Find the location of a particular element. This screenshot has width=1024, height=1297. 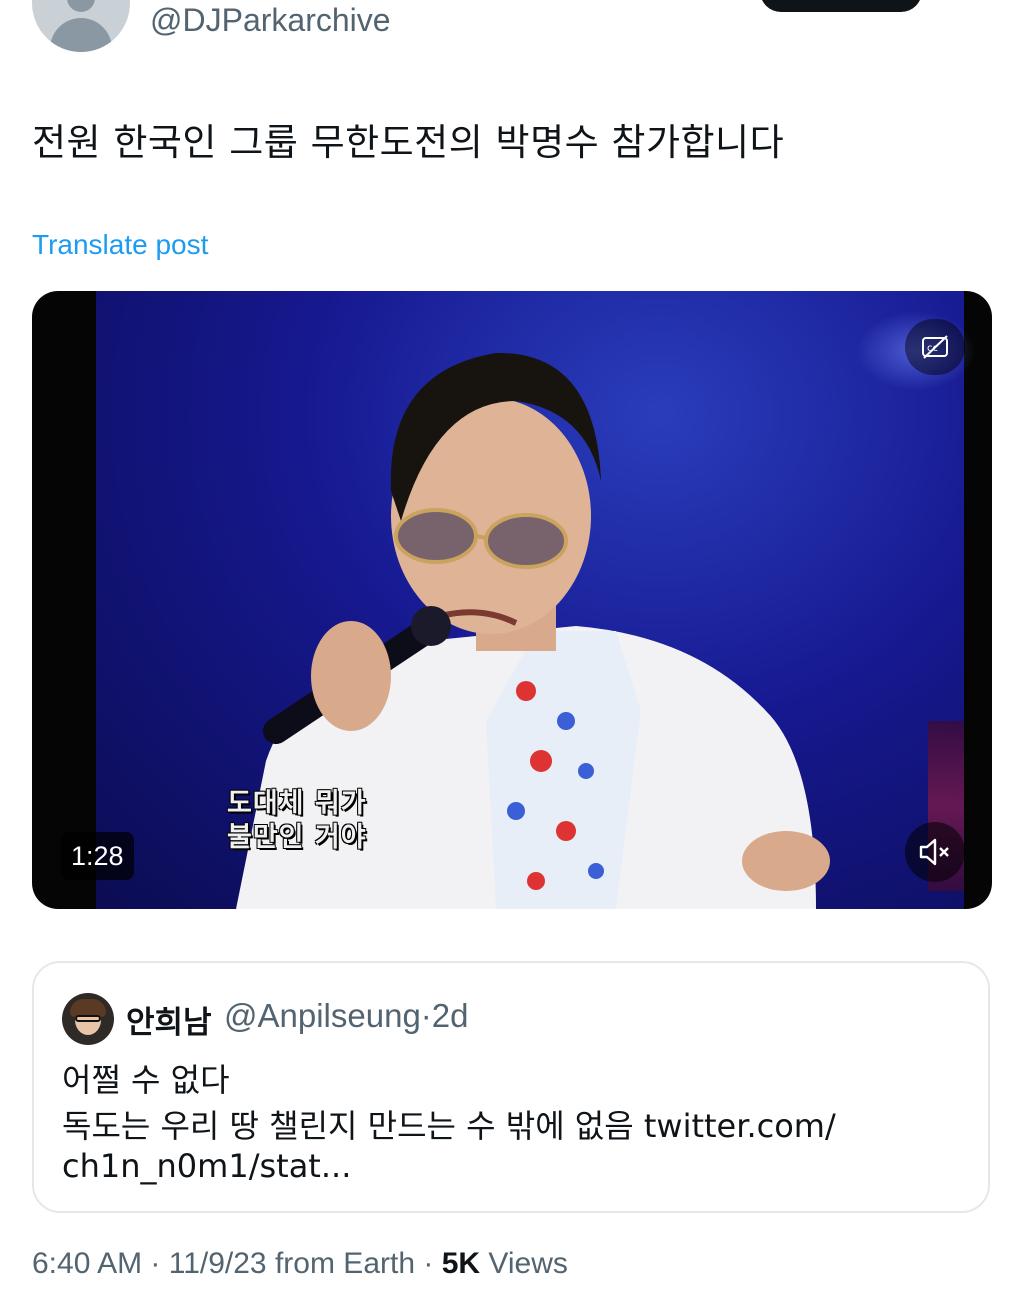

quoted-display-name: 안희남 is located at coordinates (169, 1019).